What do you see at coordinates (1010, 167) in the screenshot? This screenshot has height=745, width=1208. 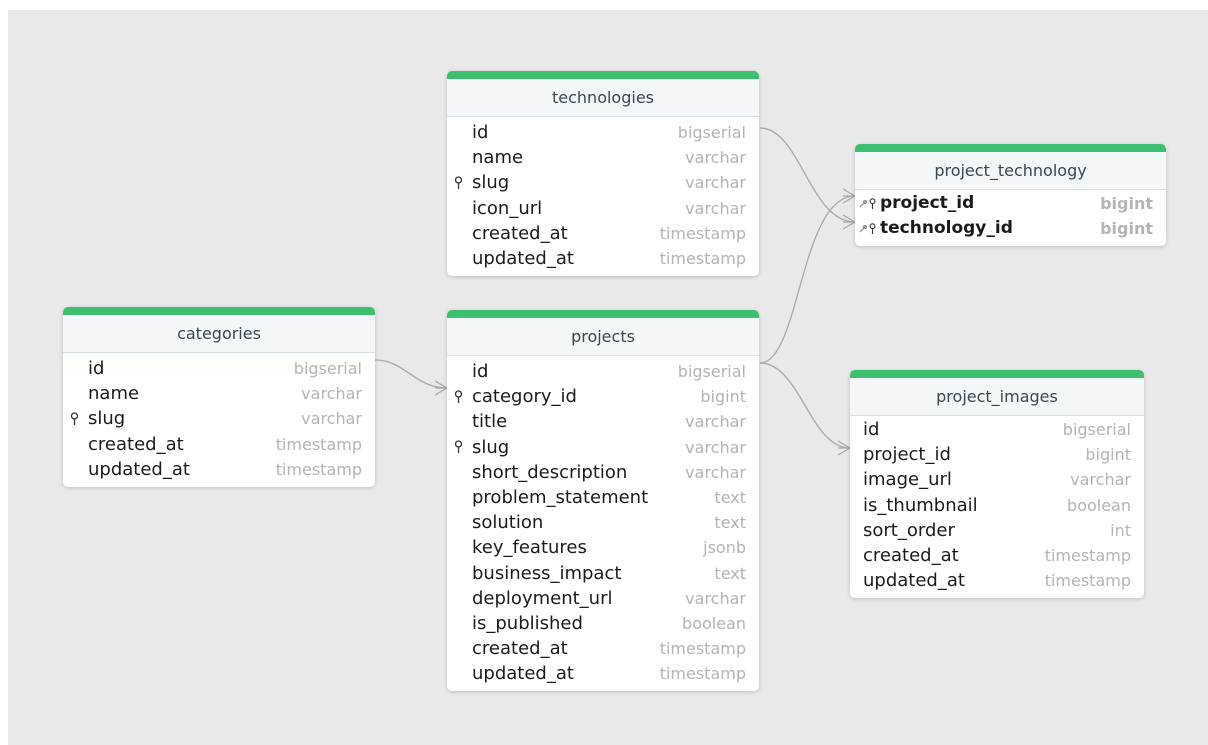 I see `table-title: project_technology` at bounding box center [1010, 167].